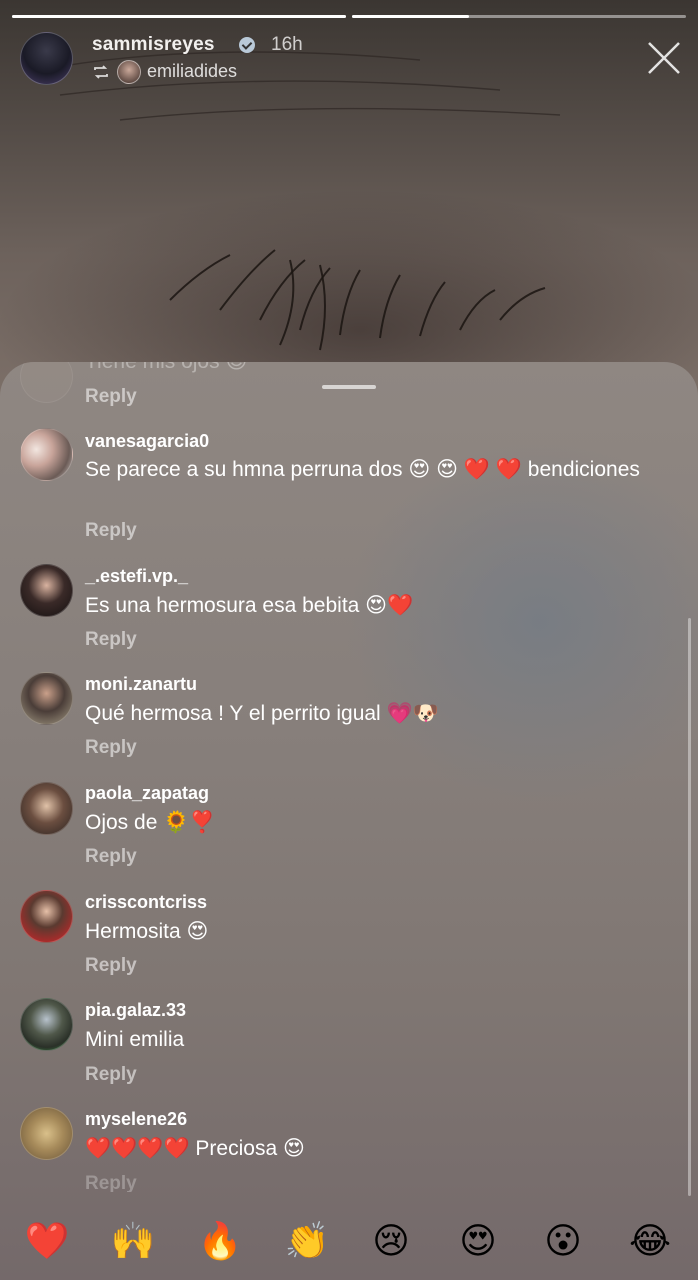  What do you see at coordinates (153, 45) in the screenshot?
I see `story-username: sammisreyes` at bounding box center [153, 45].